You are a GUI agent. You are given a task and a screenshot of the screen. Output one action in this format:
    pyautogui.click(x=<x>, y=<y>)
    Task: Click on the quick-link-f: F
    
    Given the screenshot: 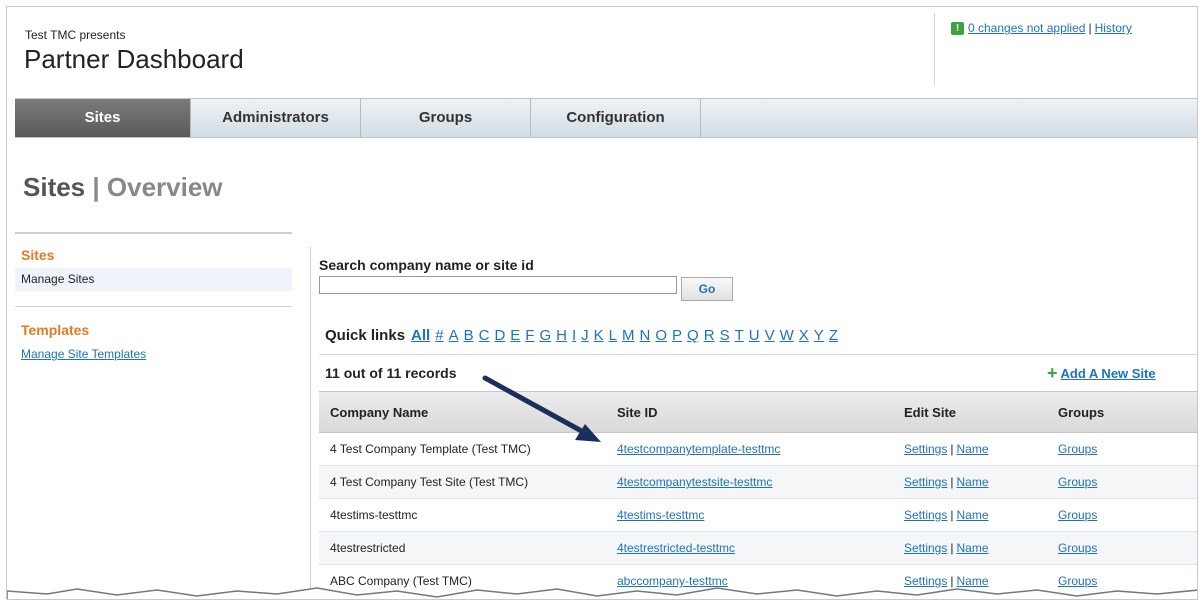 What is the action you would take?
    pyautogui.click(x=529, y=335)
    